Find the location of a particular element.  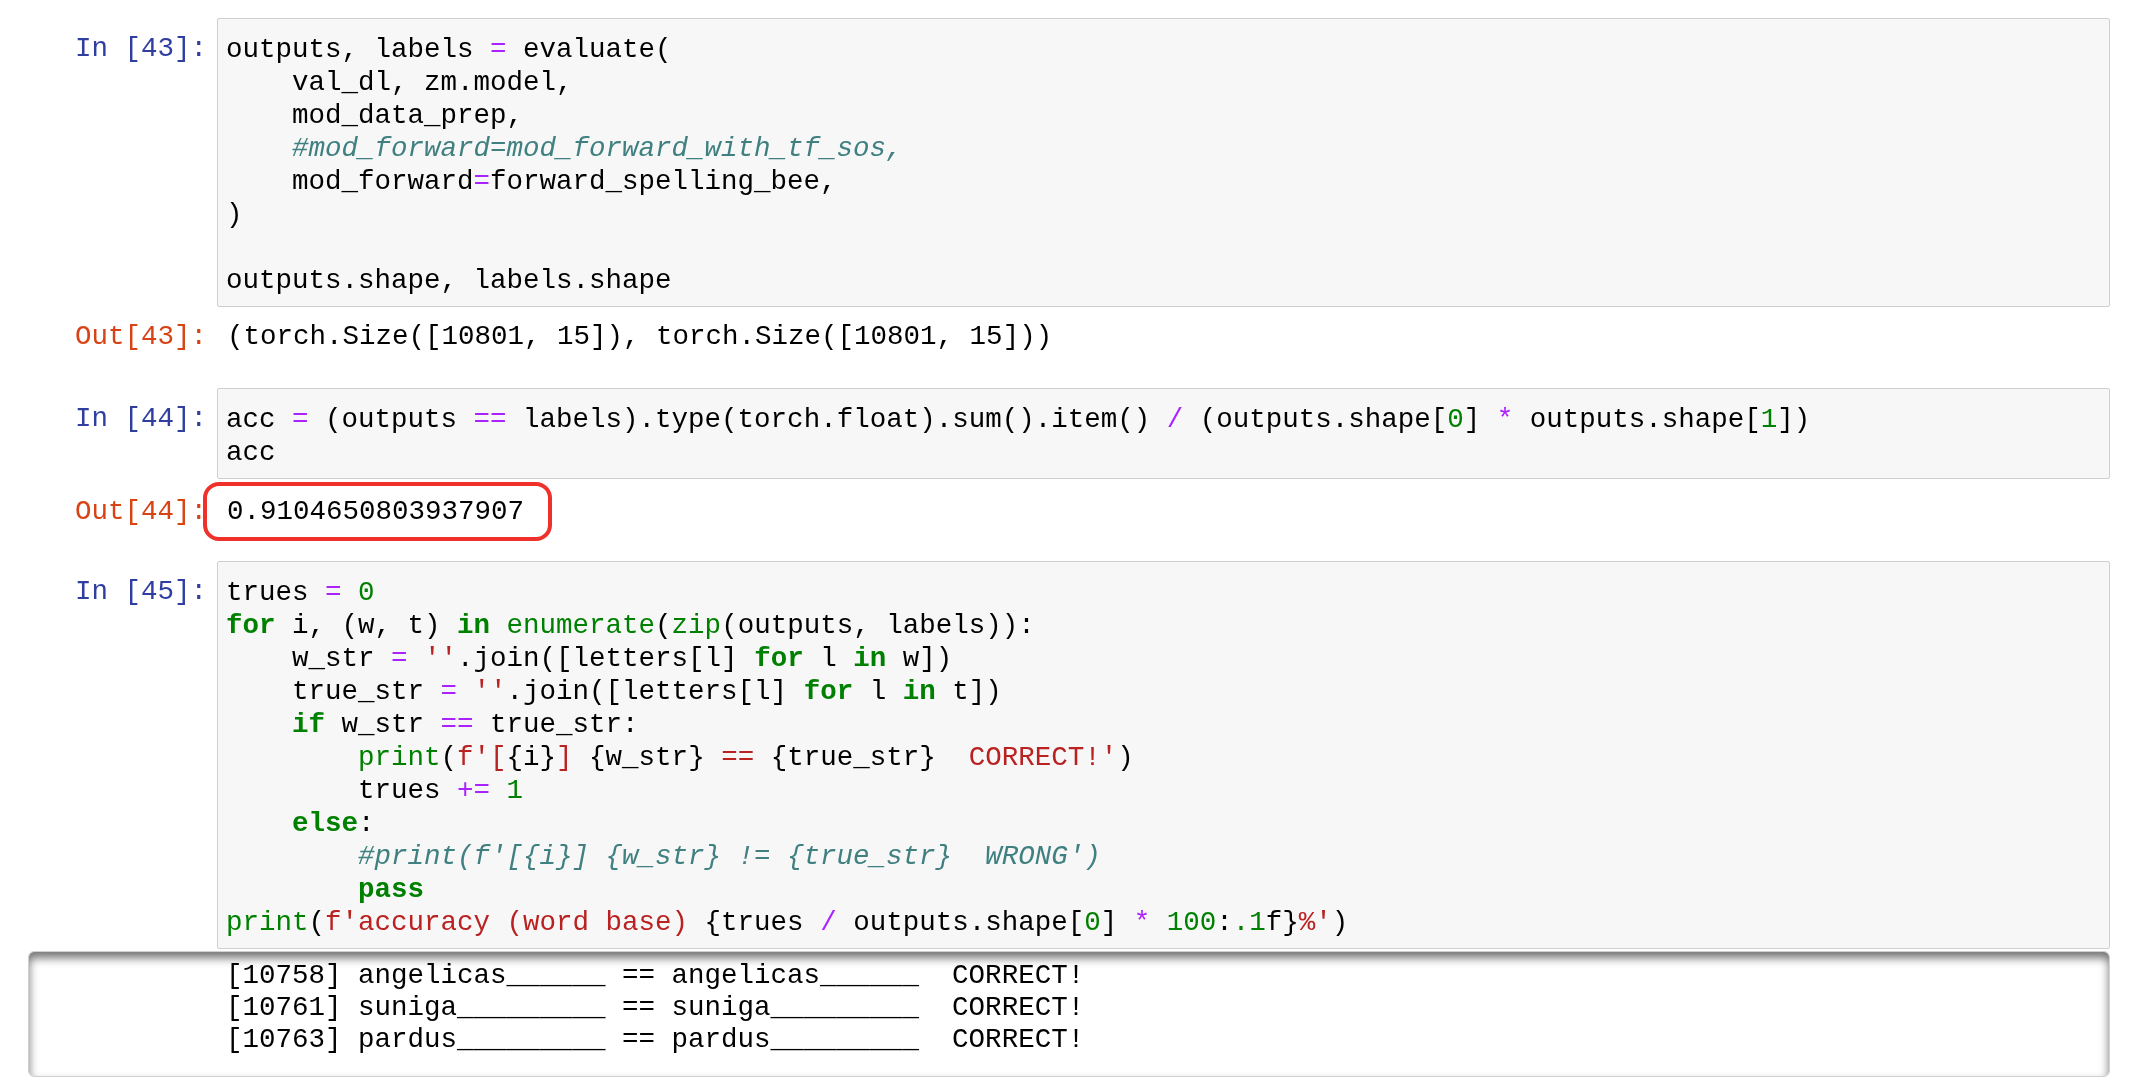

output-line: [10763] pardus_________ == pardus_________ CORRECT! is located at coordinates (655, 1040).